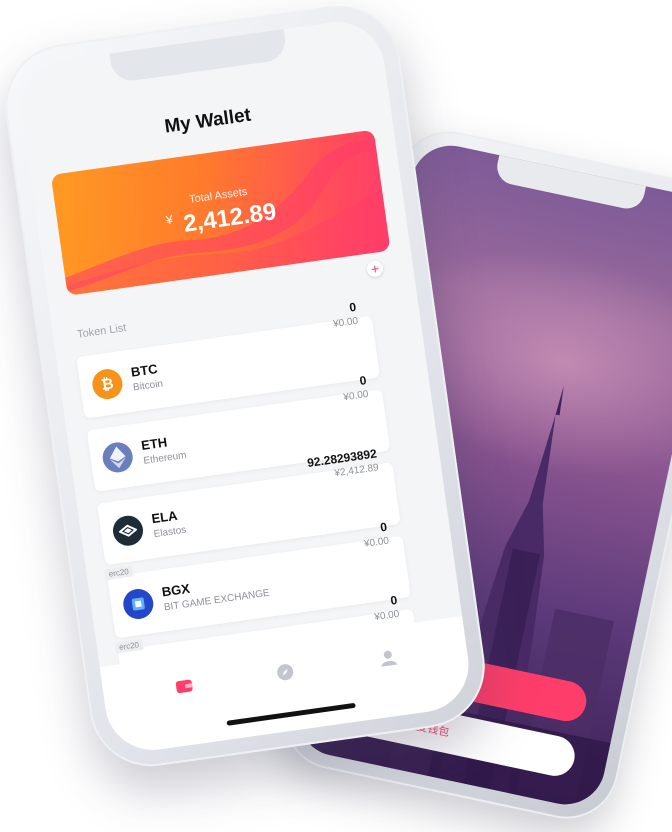 The height and width of the screenshot is (832, 672). I want to click on elastos-icon, so click(128, 530).